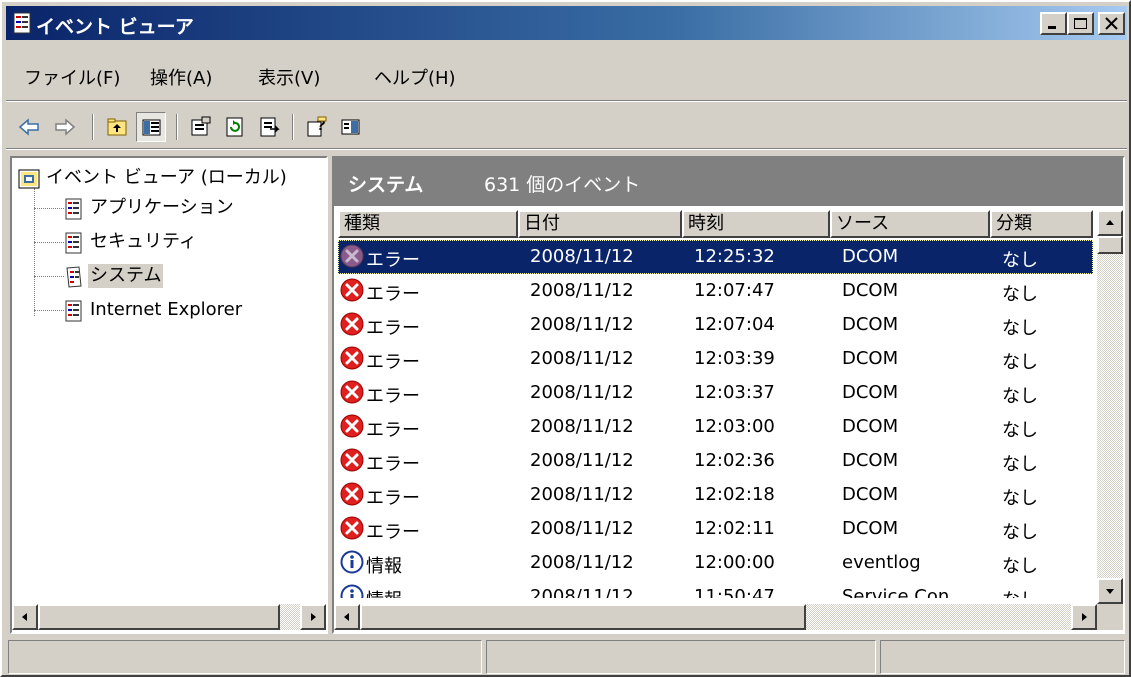  What do you see at coordinates (126, 276) in the screenshot?
I see `tree-item-label: システム` at bounding box center [126, 276].